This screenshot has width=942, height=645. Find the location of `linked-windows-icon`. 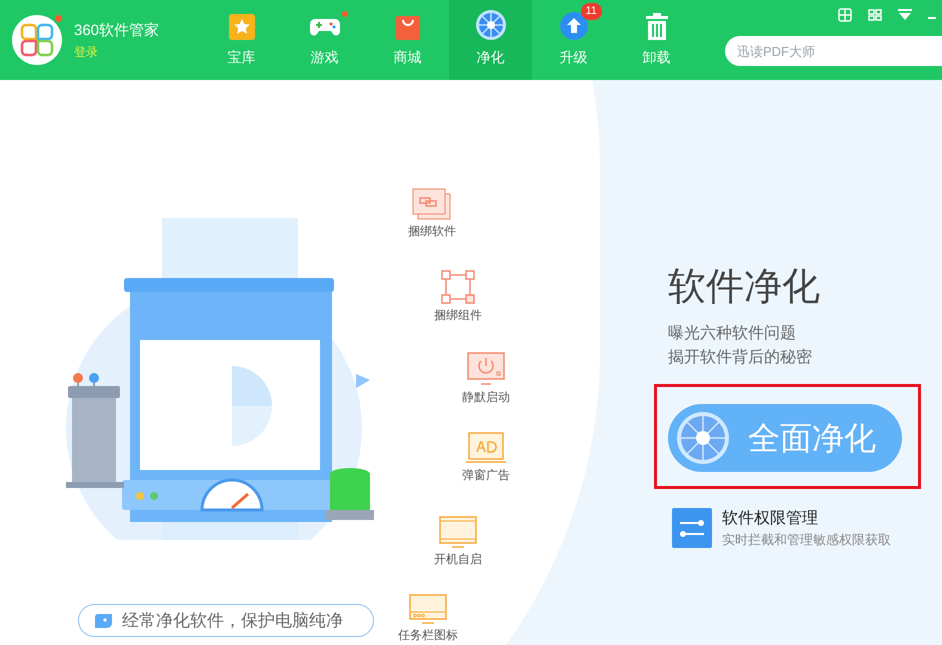

linked-windows-icon is located at coordinates (432, 204).